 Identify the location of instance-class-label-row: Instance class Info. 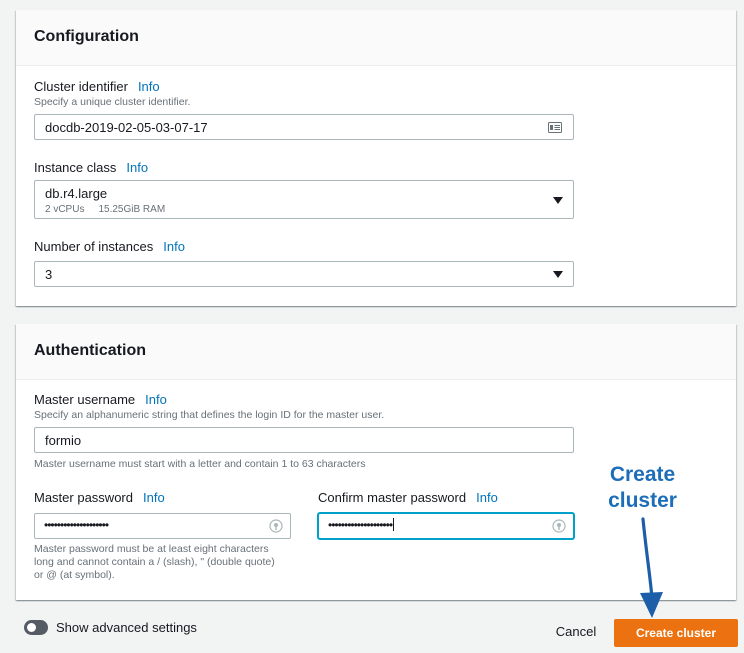
(91, 167).